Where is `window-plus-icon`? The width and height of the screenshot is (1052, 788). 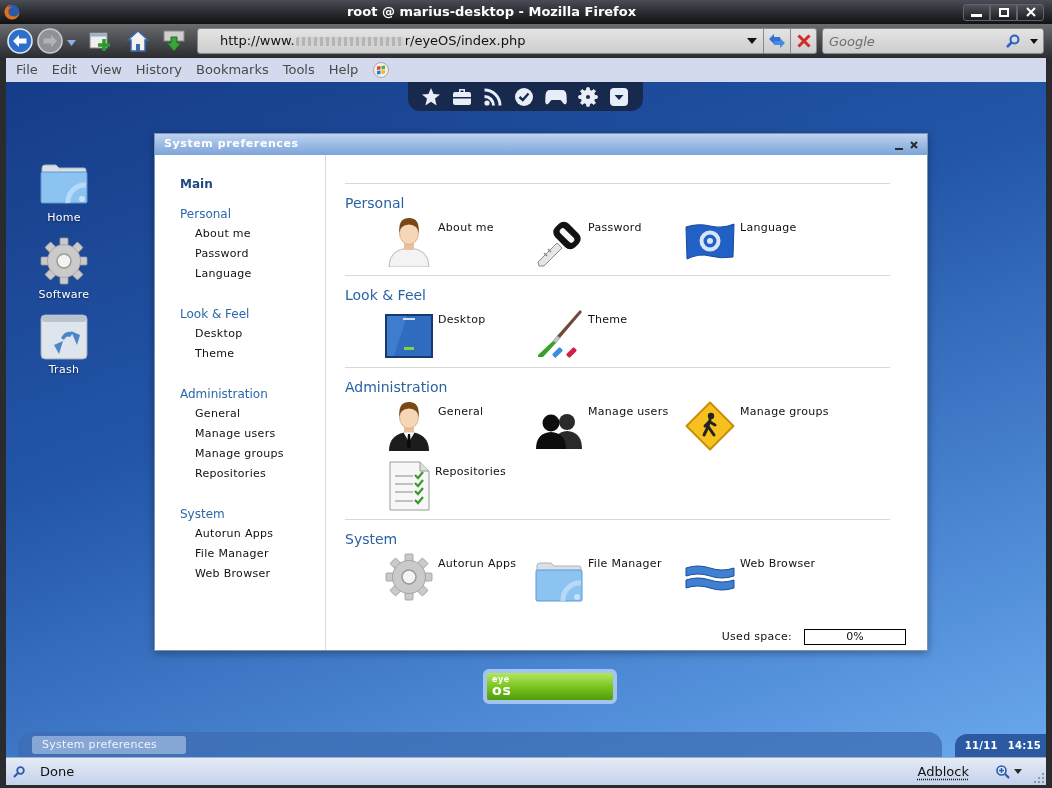
window-plus-icon is located at coordinates (100, 41).